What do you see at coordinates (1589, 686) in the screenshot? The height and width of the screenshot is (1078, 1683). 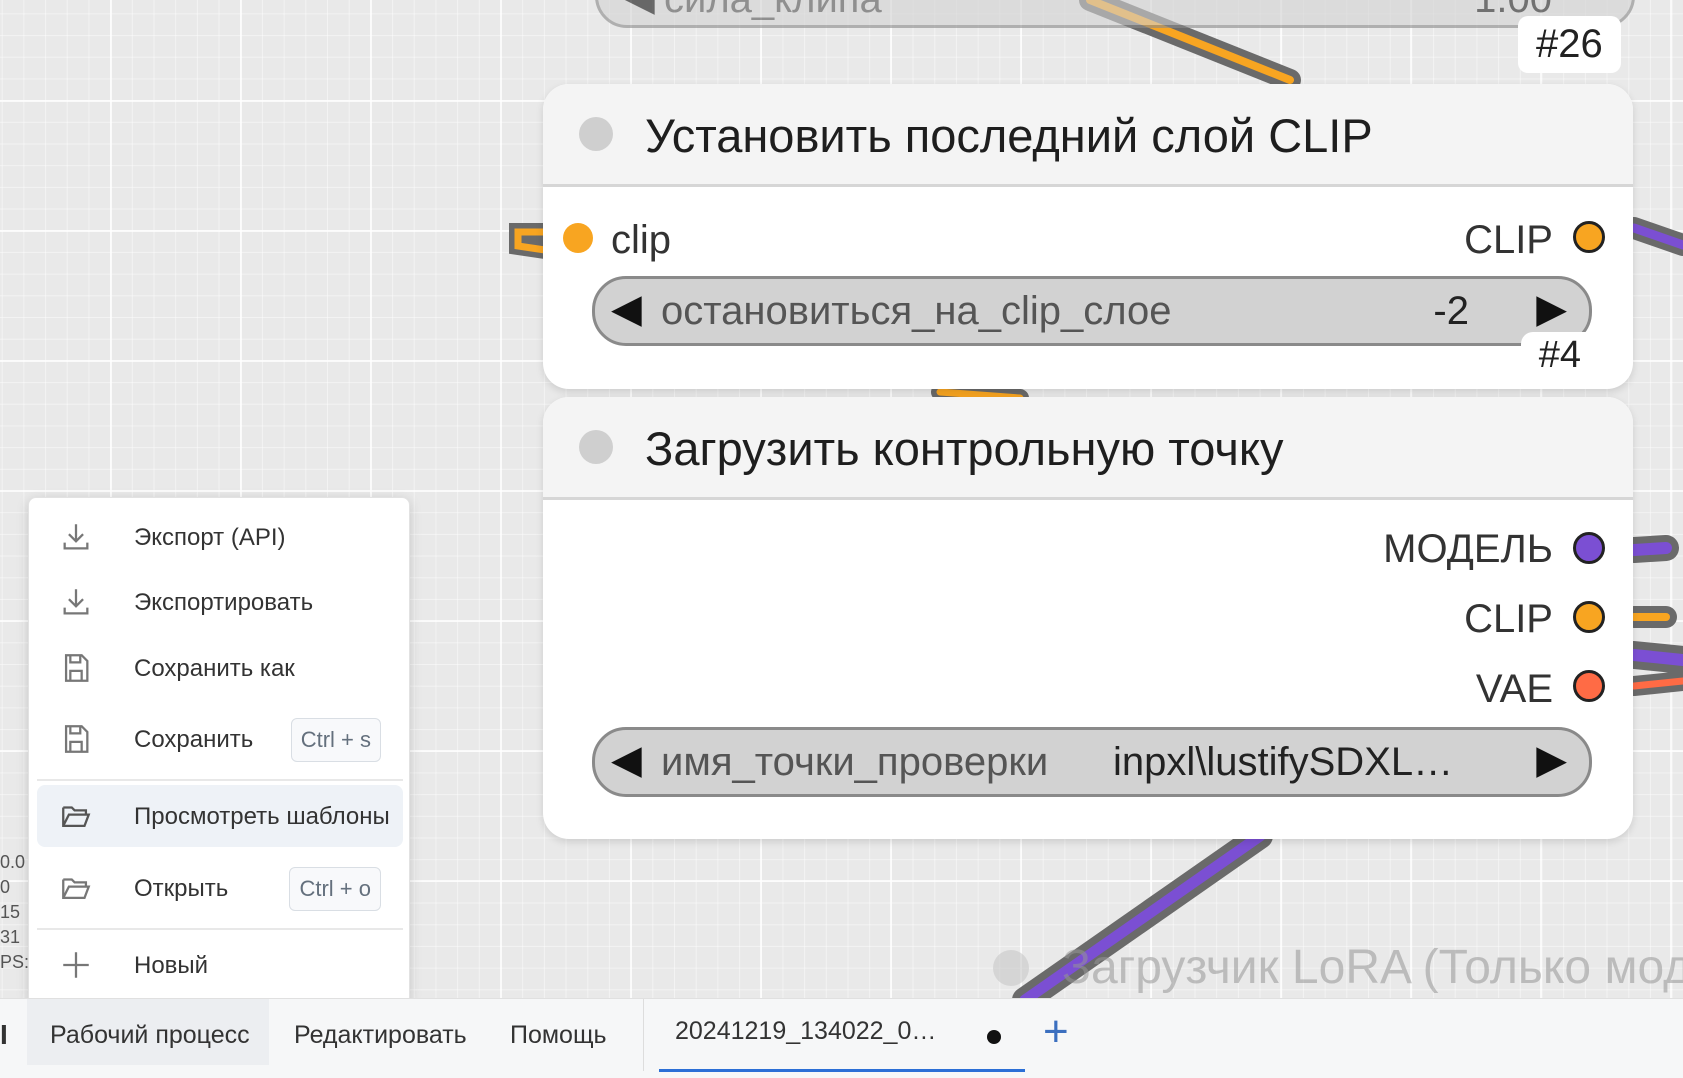 I see `output-slot-vae` at bounding box center [1589, 686].